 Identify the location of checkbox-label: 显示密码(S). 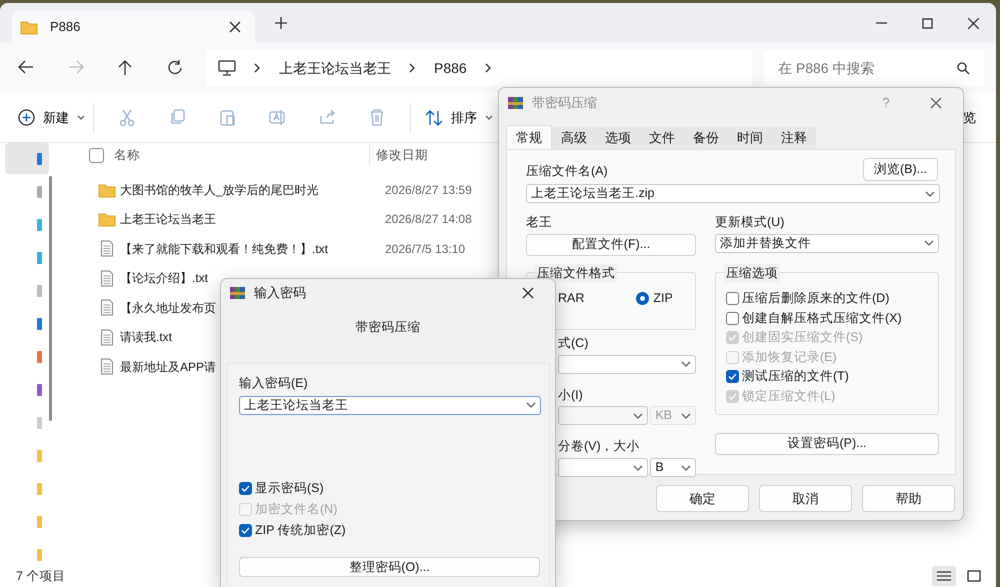
(289, 488).